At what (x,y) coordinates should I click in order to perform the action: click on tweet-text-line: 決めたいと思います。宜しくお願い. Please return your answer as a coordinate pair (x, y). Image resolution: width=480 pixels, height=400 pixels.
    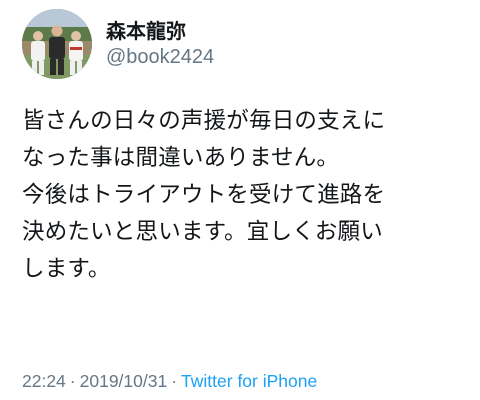
    Looking at the image, I should click on (202, 232).